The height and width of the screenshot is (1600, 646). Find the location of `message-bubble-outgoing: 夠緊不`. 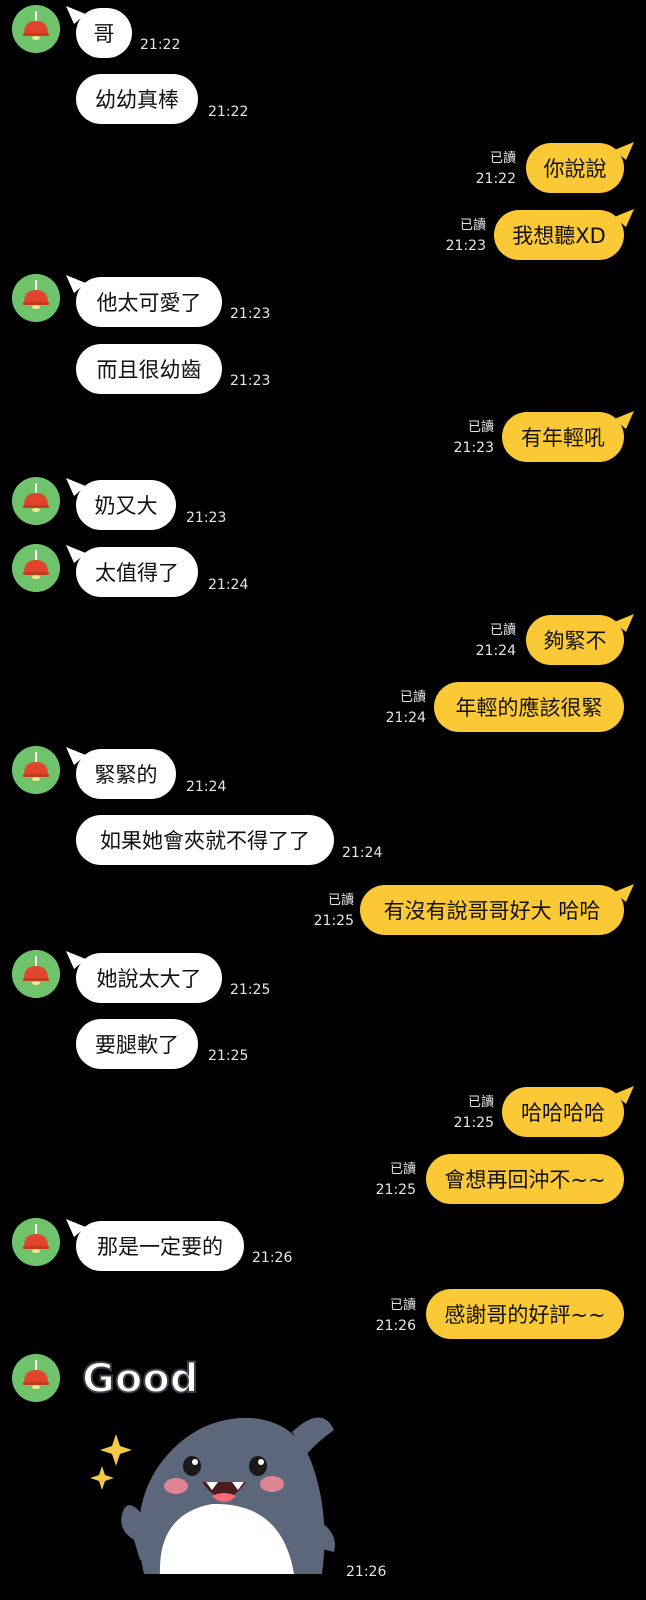

message-bubble-outgoing: 夠緊不 is located at coordinates (575, 640).